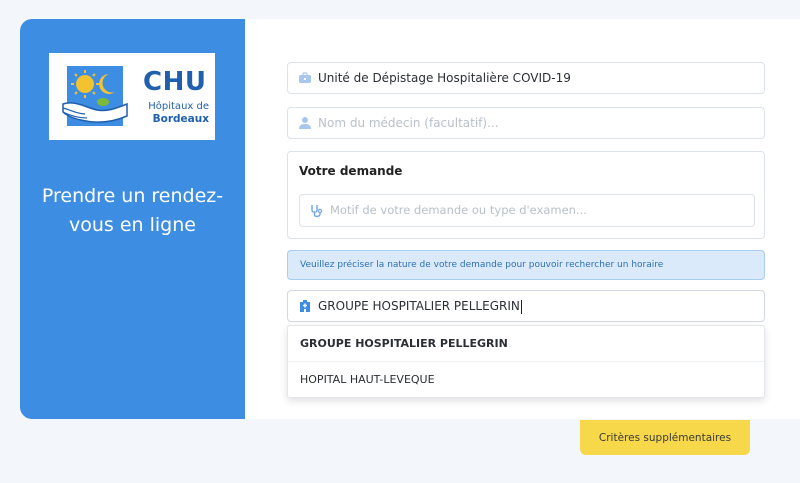  I want to click on logo-subtitle-2: Bordeaux, so click(180, 119).